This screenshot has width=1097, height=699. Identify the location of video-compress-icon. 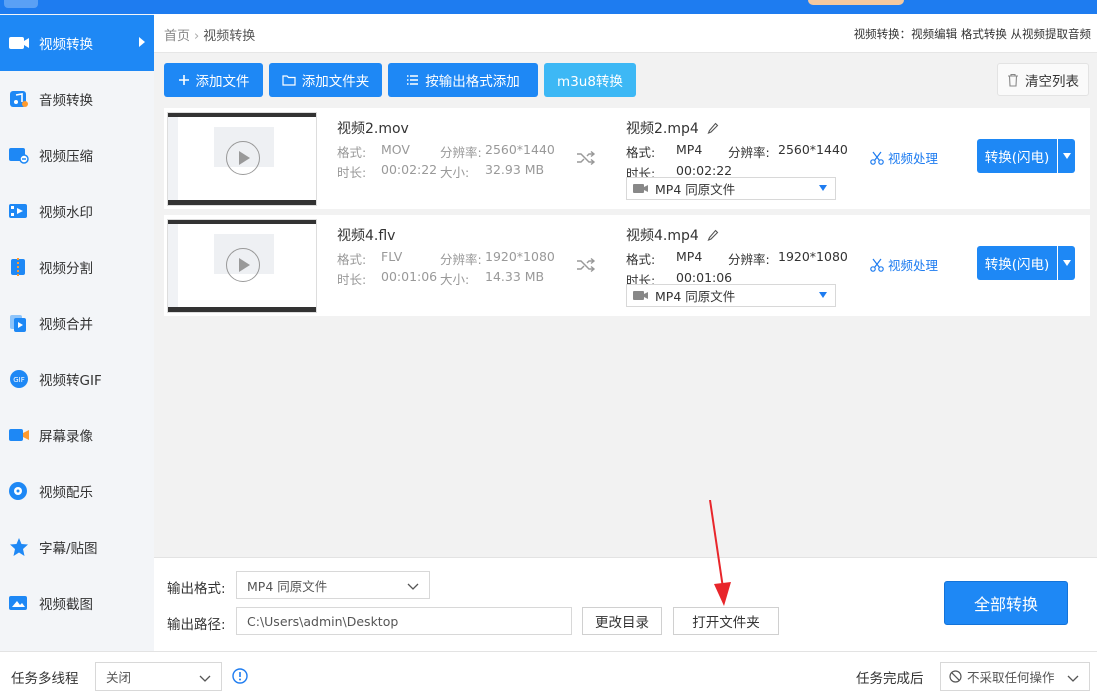
(19, 155).